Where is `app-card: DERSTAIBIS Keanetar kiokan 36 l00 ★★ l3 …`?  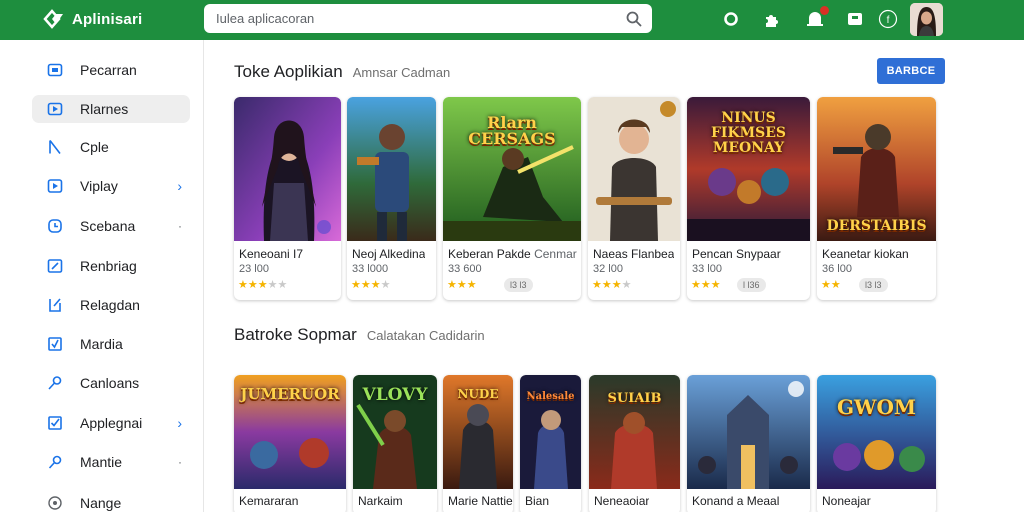
app-card: DERSTAIBIS Keanetar kiokan 36 l00 ★★ l3 … is located at coordinates (876, 198).